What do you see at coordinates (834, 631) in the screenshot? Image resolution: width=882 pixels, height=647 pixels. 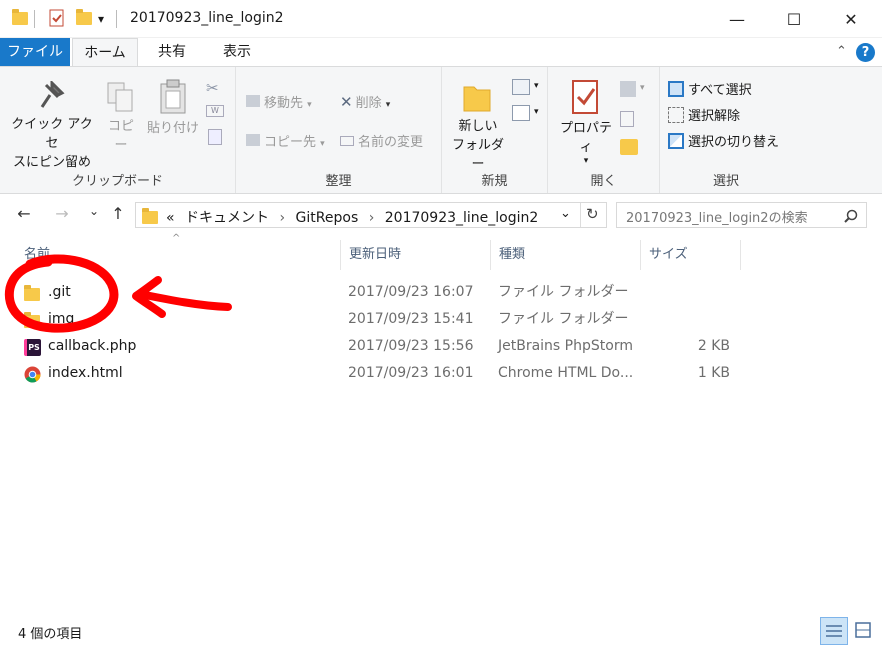 I see `details-view-button` at bounding box center [834, 631].